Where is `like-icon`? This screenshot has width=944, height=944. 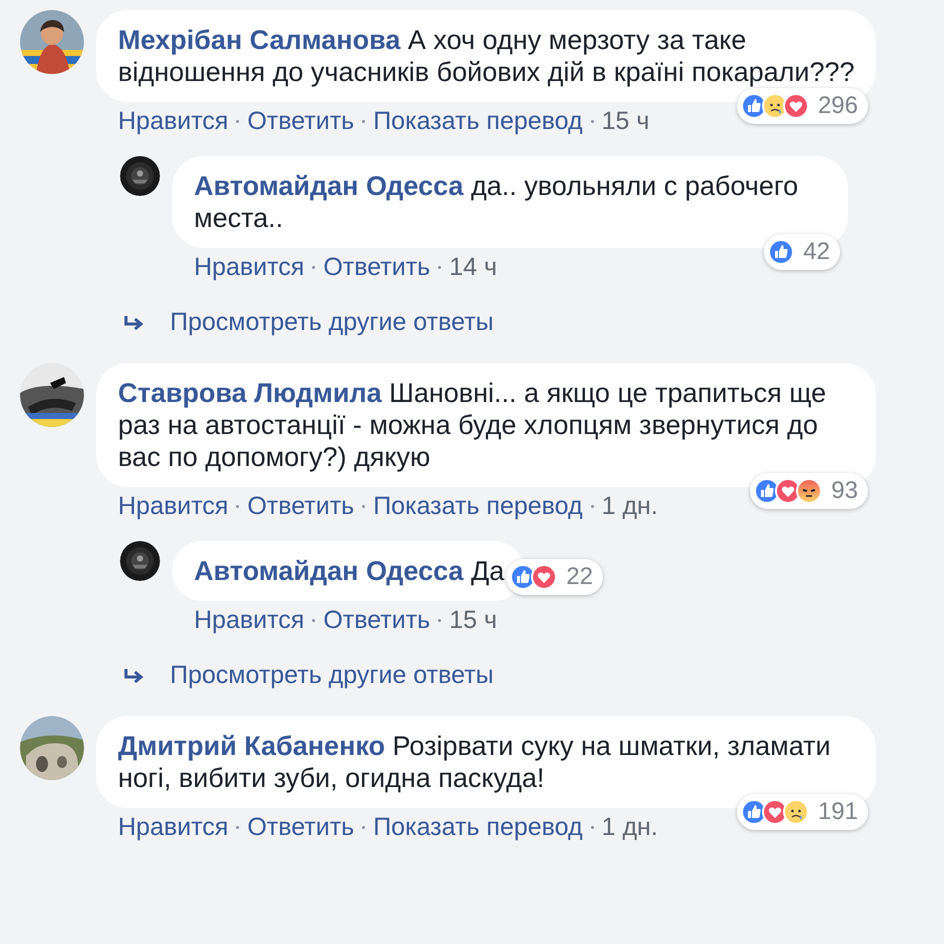
like-icon is located at coordinates (781, 252).